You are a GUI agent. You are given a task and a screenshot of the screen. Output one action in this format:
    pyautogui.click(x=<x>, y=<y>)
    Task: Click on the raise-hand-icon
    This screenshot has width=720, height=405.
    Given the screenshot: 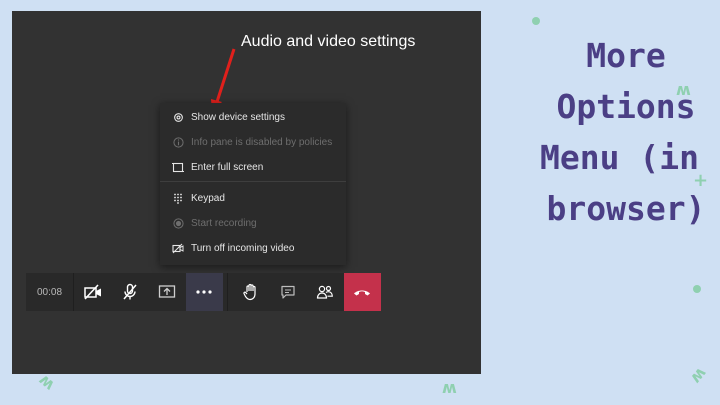 What is the action you would take?
    pyautogui.click(x=249, y=292)
    